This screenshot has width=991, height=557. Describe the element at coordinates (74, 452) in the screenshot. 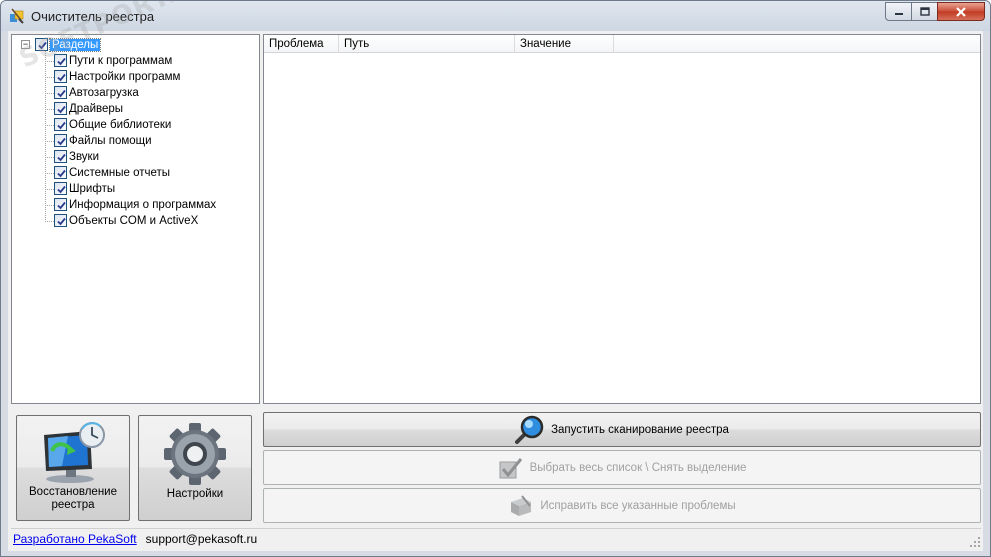

I see `monitor-restore-clock-icon` at that location.